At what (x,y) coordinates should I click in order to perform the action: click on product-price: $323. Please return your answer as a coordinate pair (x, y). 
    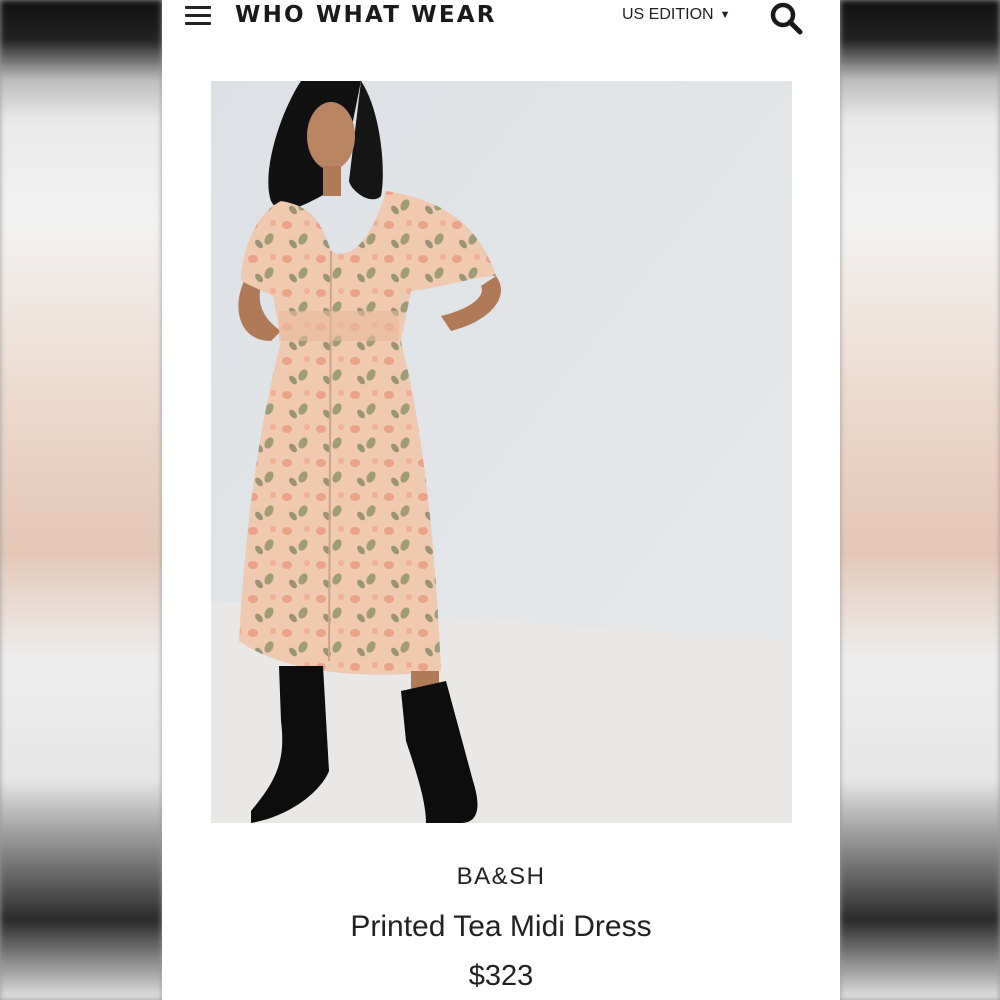
    Looking at the image, I should click on (501, 976).